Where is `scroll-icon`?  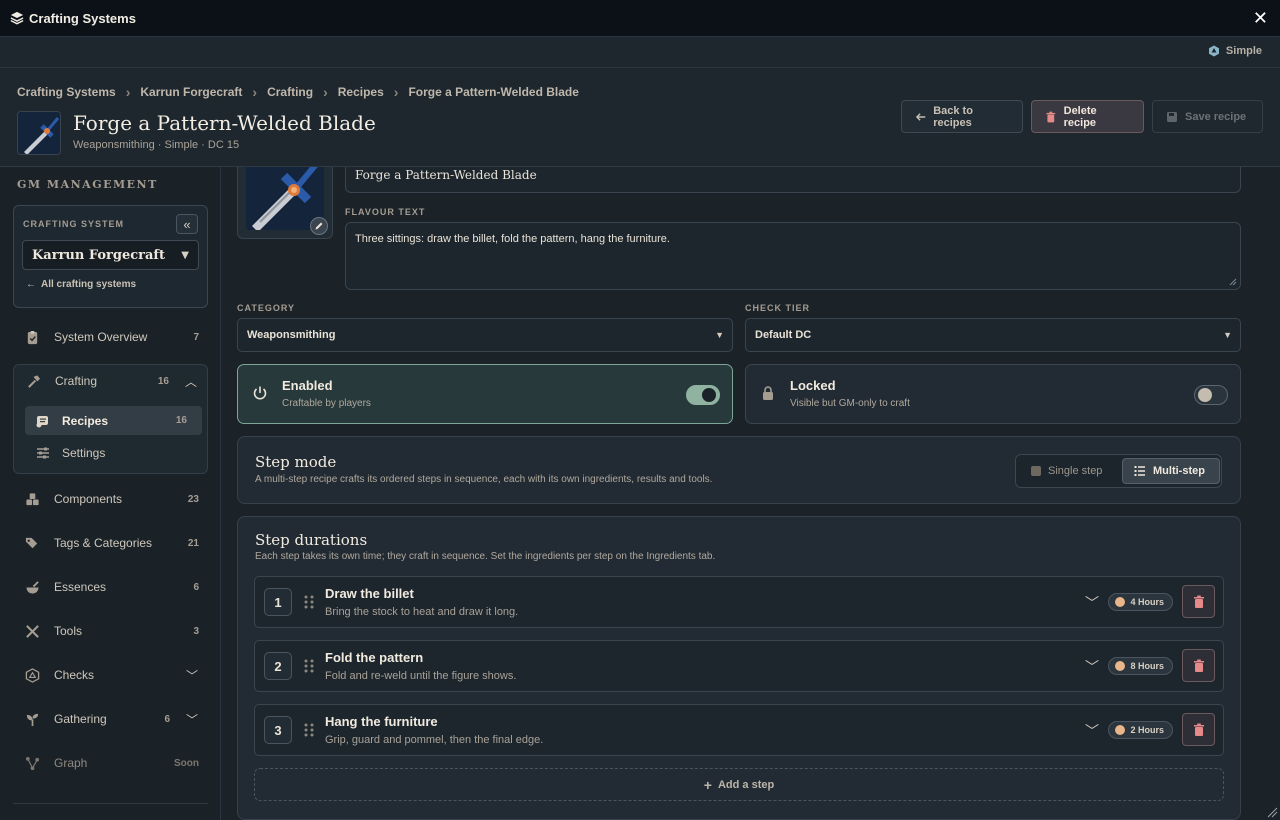
scroll-icon is located at coordinates (43, 421).